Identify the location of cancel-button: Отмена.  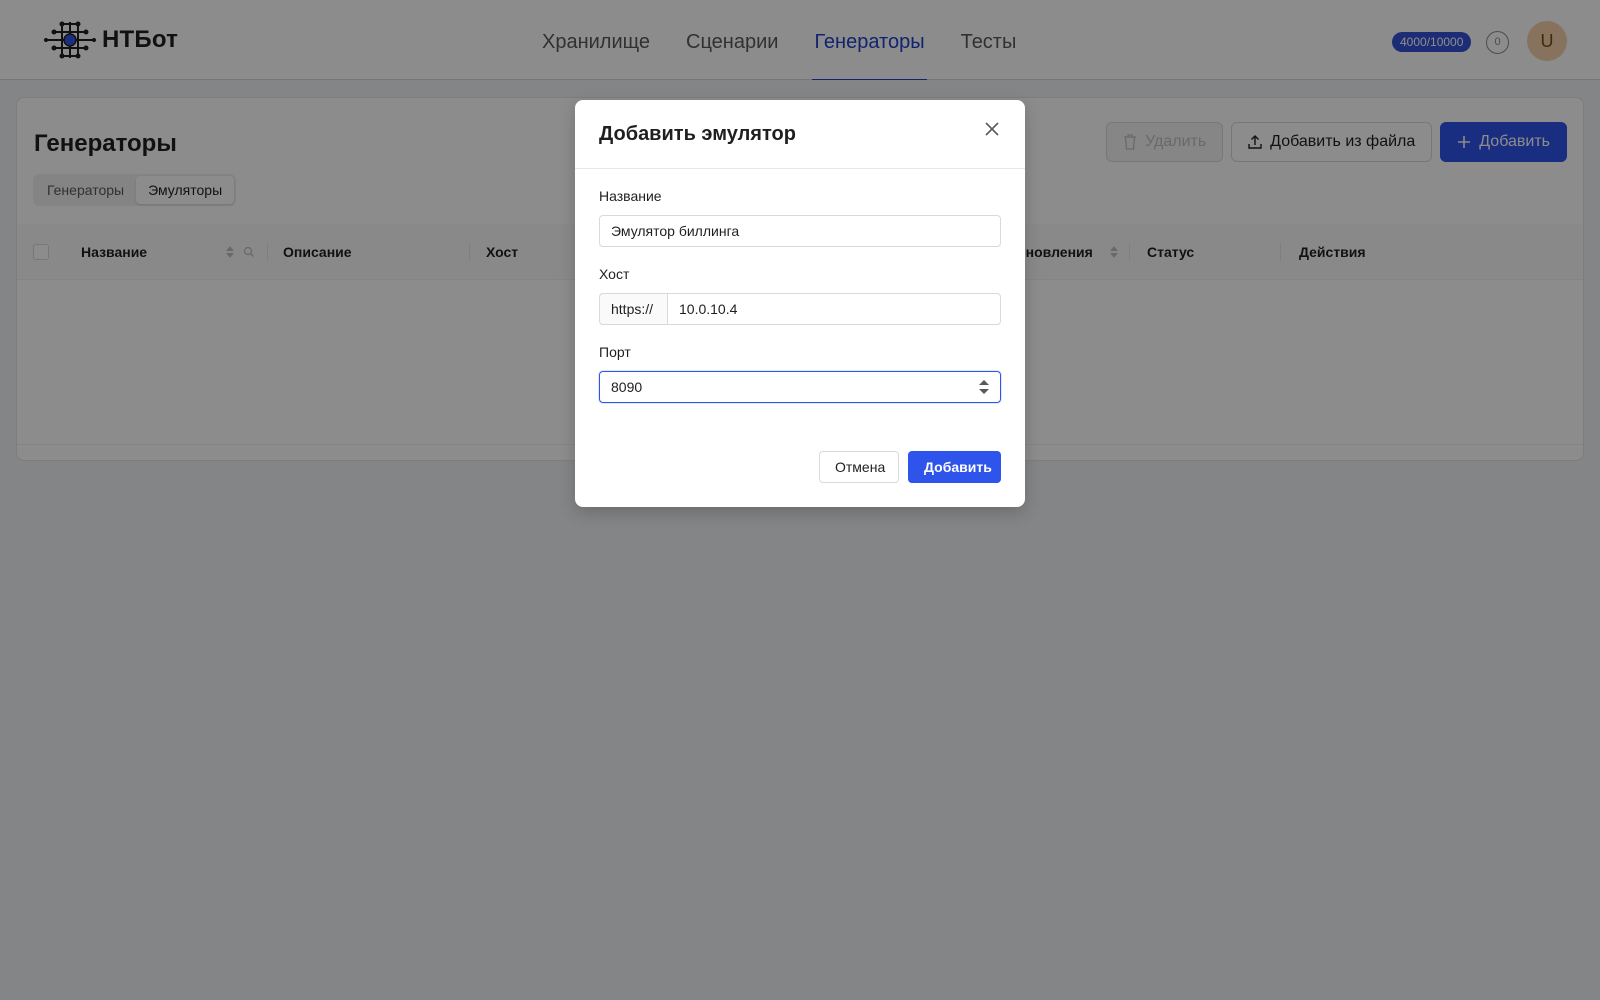
(859, 467).